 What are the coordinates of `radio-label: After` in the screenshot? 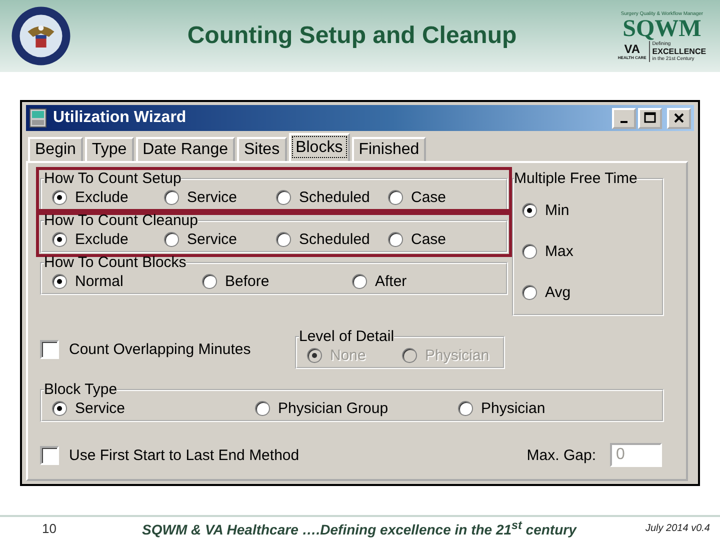 It's located at (391, 281).